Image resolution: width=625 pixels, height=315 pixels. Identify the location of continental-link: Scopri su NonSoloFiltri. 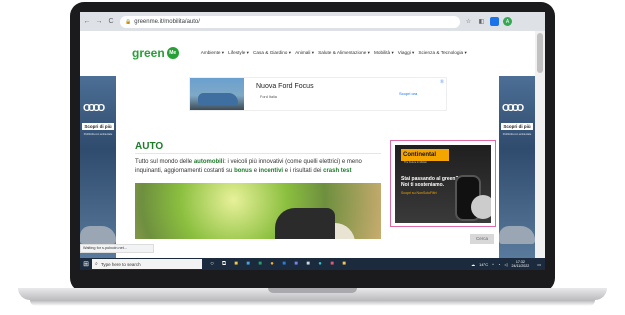
(419, 193).